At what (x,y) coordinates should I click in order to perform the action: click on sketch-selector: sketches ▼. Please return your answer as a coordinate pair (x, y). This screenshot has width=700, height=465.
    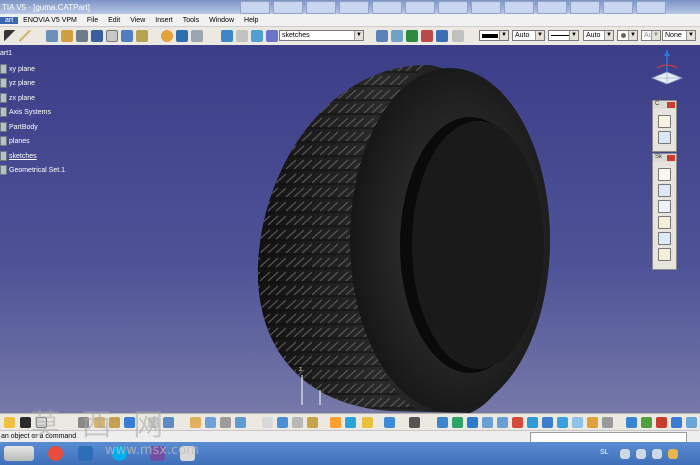
    Looking at the image, I should click on (321, 35).